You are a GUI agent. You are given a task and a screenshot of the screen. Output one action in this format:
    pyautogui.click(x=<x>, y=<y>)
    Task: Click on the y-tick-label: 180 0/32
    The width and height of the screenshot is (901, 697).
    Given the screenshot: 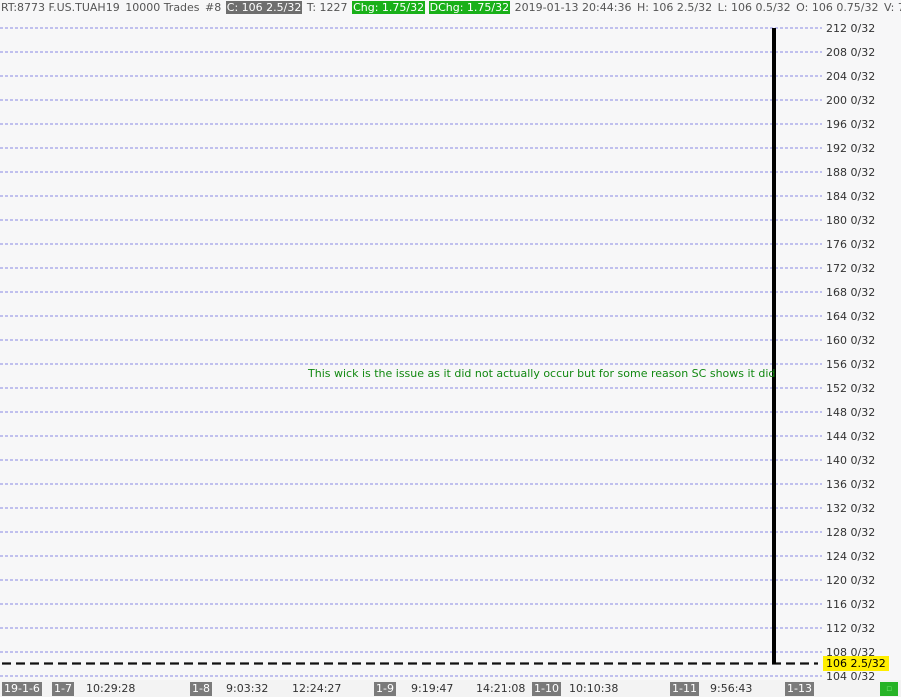 What is the action you would take?
    pyautogui.click(x=850, y=220)
    